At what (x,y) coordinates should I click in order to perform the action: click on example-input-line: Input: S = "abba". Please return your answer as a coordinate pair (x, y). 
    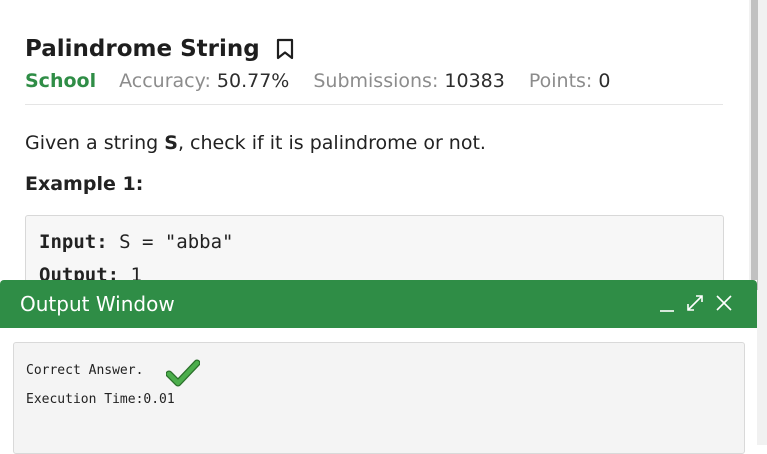
    Looking at the image, I should click on (136, 242).